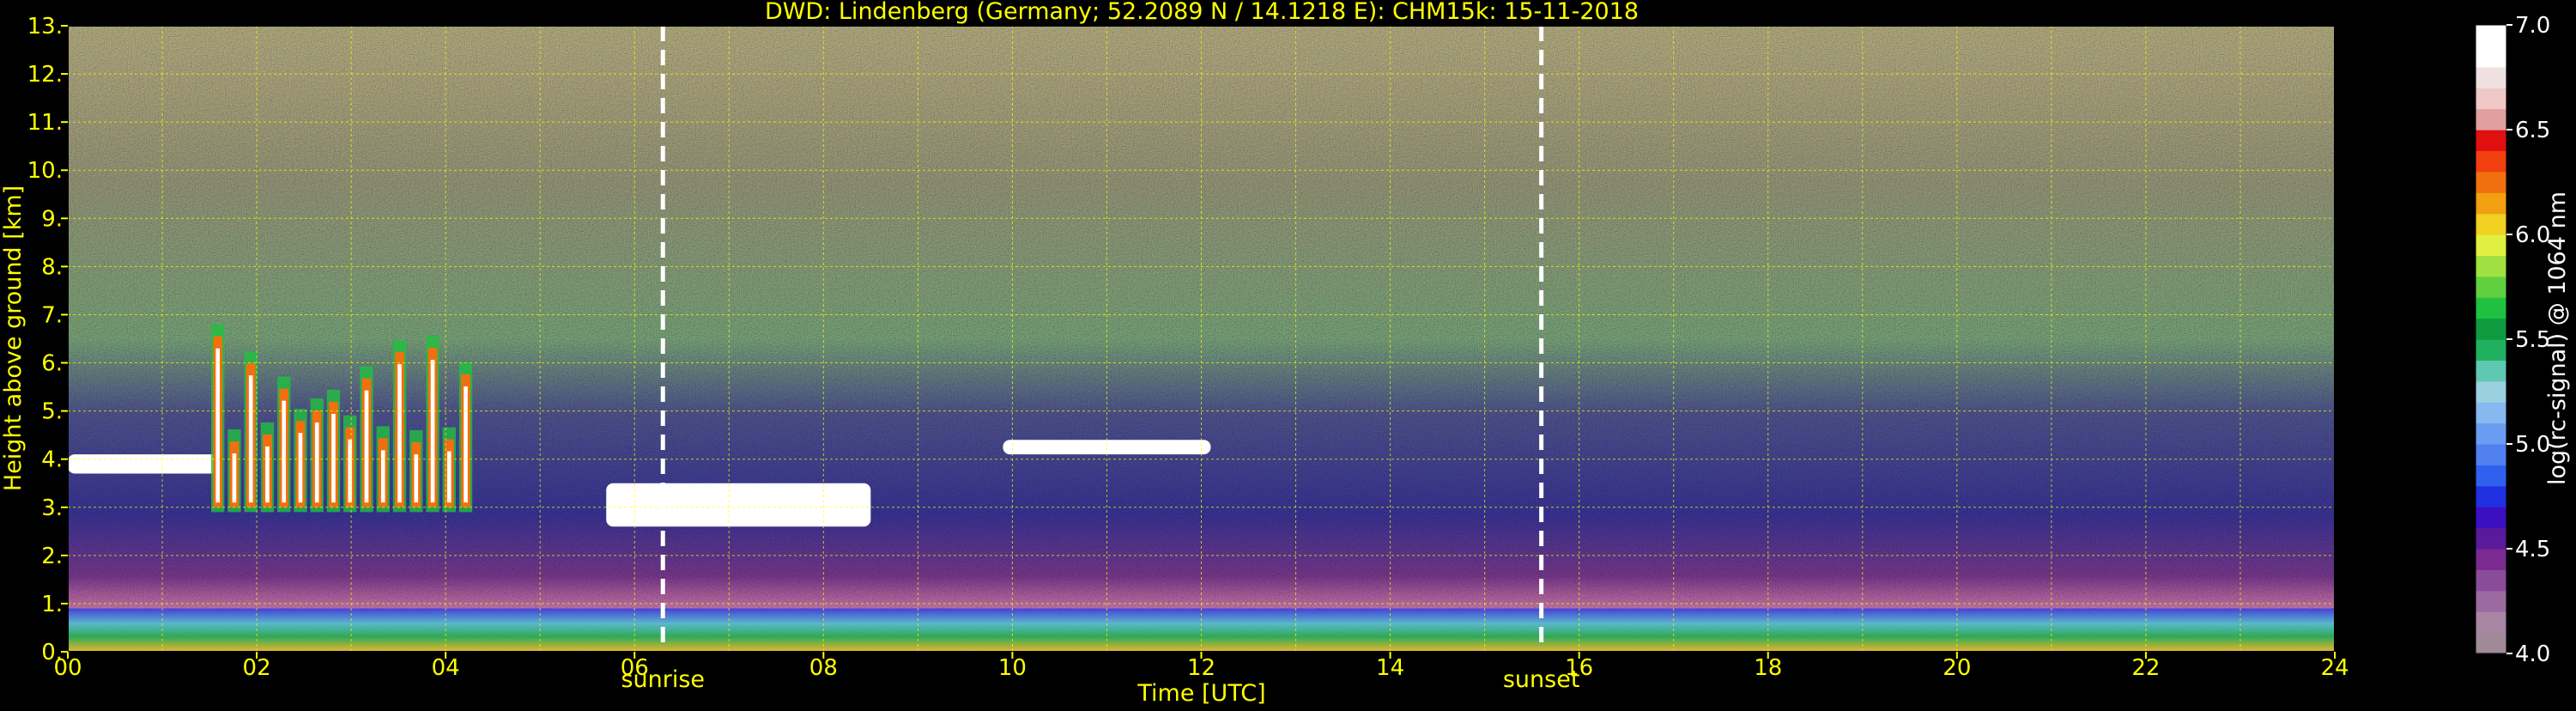  I want to click on y-tick-label: 1., so click(52, 605).